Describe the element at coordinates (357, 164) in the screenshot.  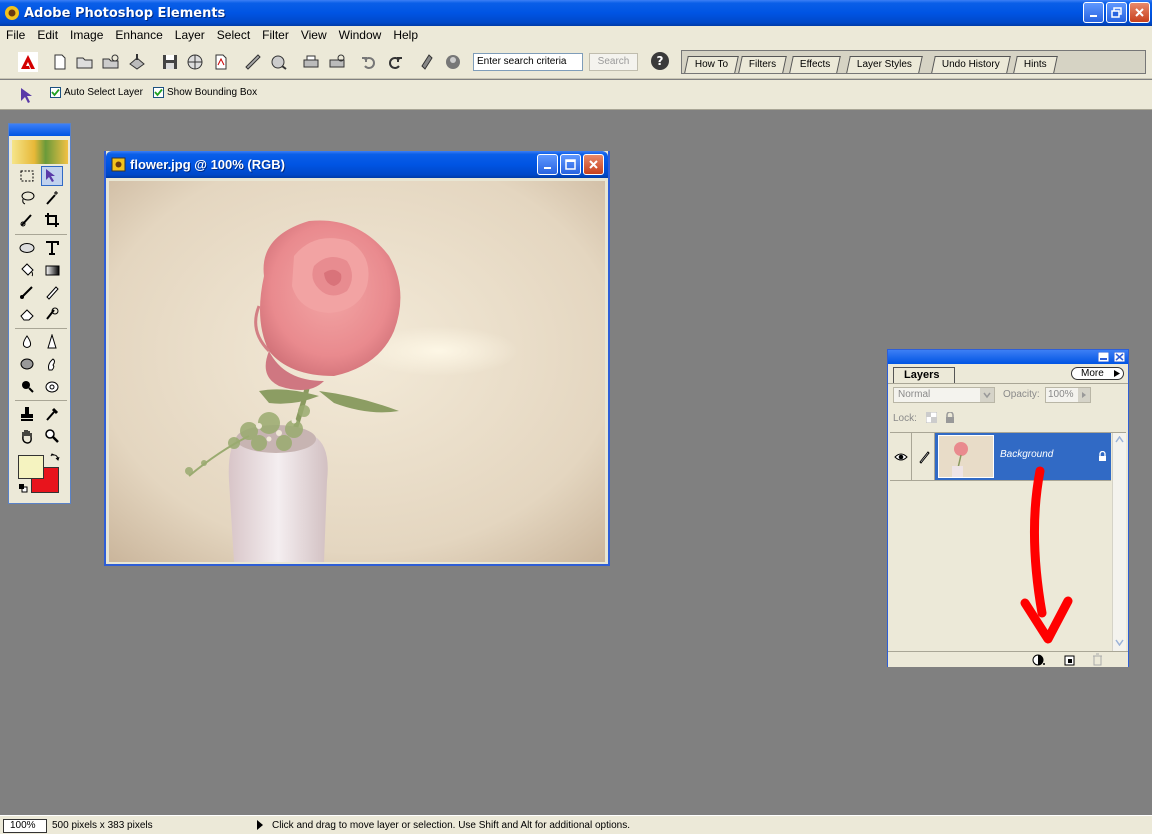
I see `document-titlebar: flower.jpg @ 100% (RGB)` at that location.